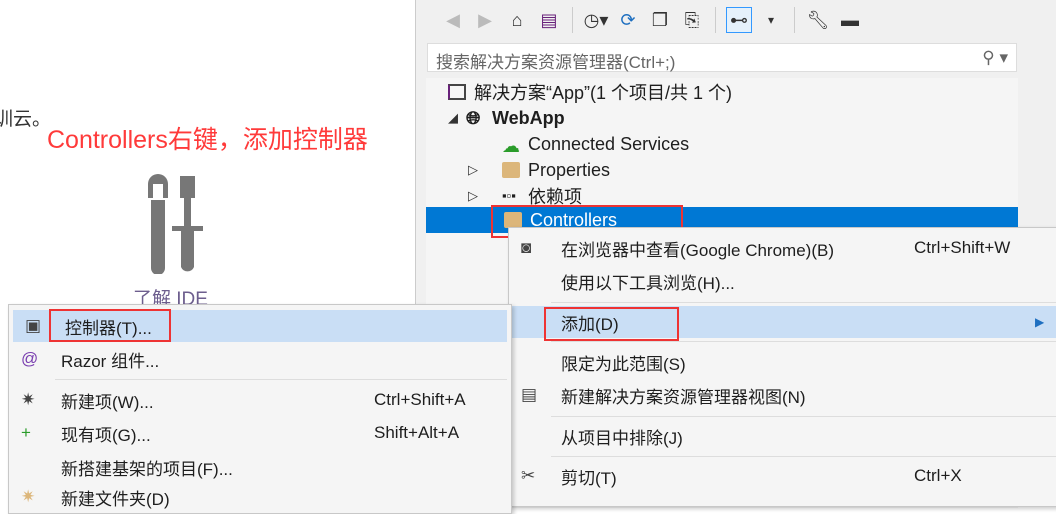 This screenshot has width=1056, height=514. What do you see at coordinates (457, 118) in the screenshot?
I see `expanded-arrow-icon: ◢` at bounding box center [457, 118].